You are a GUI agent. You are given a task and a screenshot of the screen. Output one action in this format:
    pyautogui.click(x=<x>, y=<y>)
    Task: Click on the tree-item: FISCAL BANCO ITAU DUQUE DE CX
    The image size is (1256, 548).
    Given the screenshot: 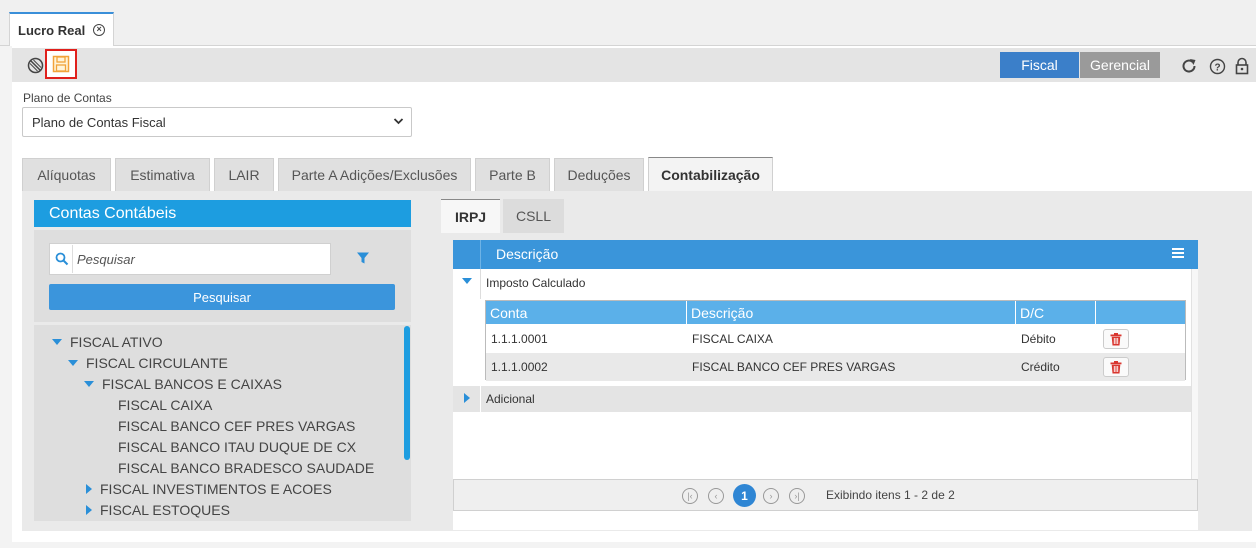 What is the action you would take?
    pyautogui.click(x=237, y=447)
    